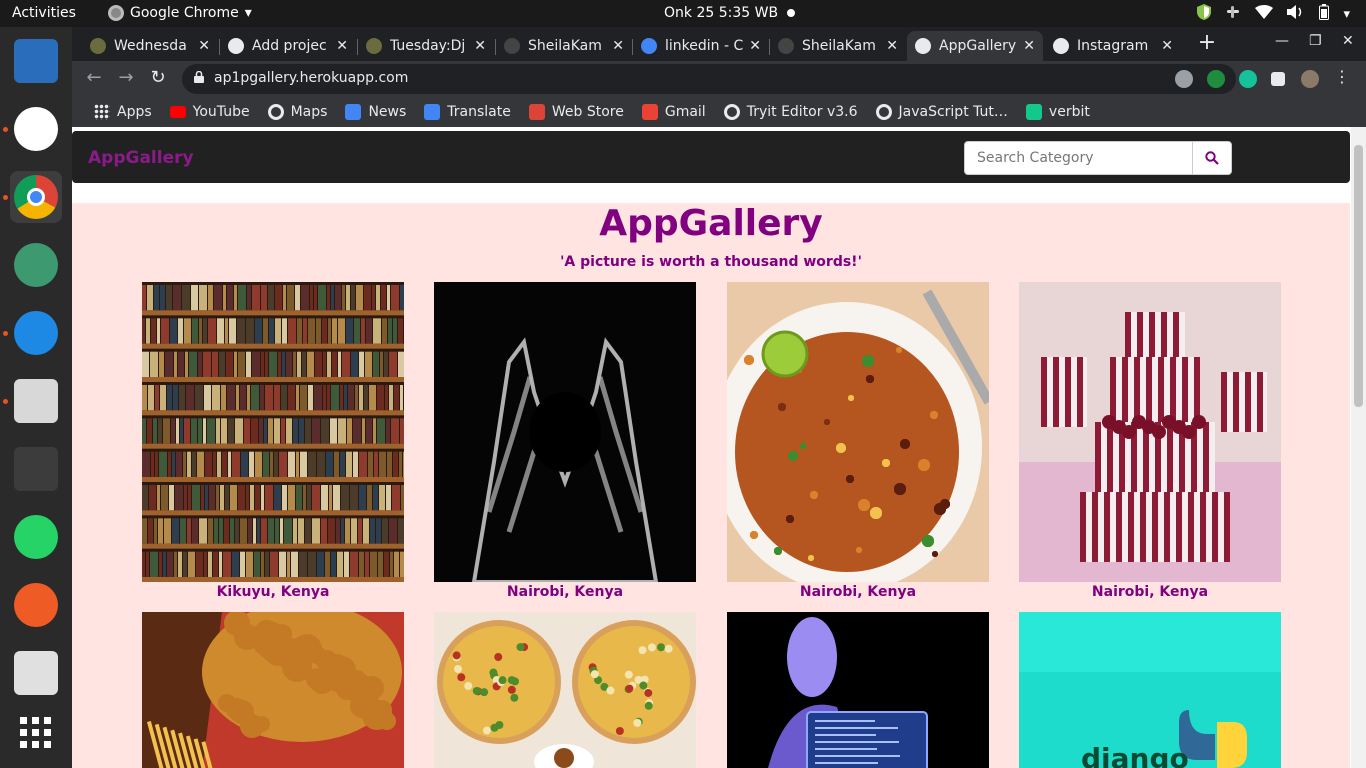 The height and width of the screenshot is (768, 1366). Describe the element at coordinates (36, 673) in the screenshot. I see `dock-reader` at that location.